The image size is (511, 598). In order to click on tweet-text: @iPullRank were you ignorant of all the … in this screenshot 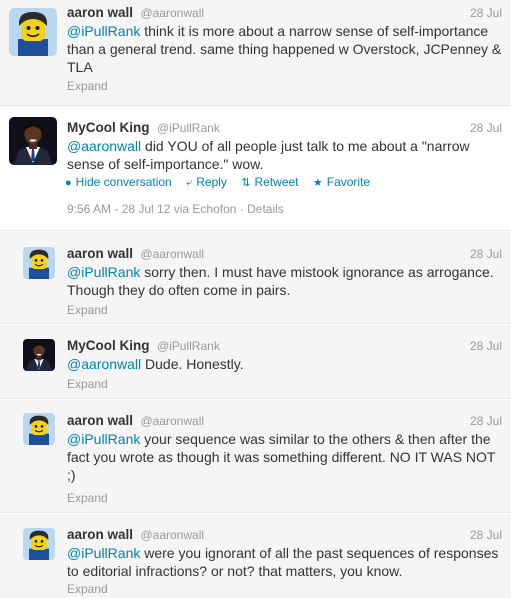, I will do `click(285, 562)`.